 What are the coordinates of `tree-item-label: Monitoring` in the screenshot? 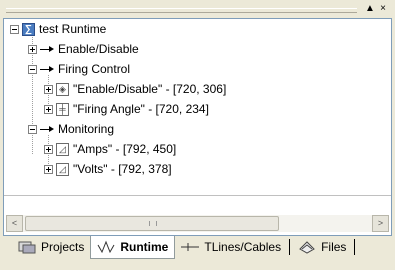 It's located at (86, 129).